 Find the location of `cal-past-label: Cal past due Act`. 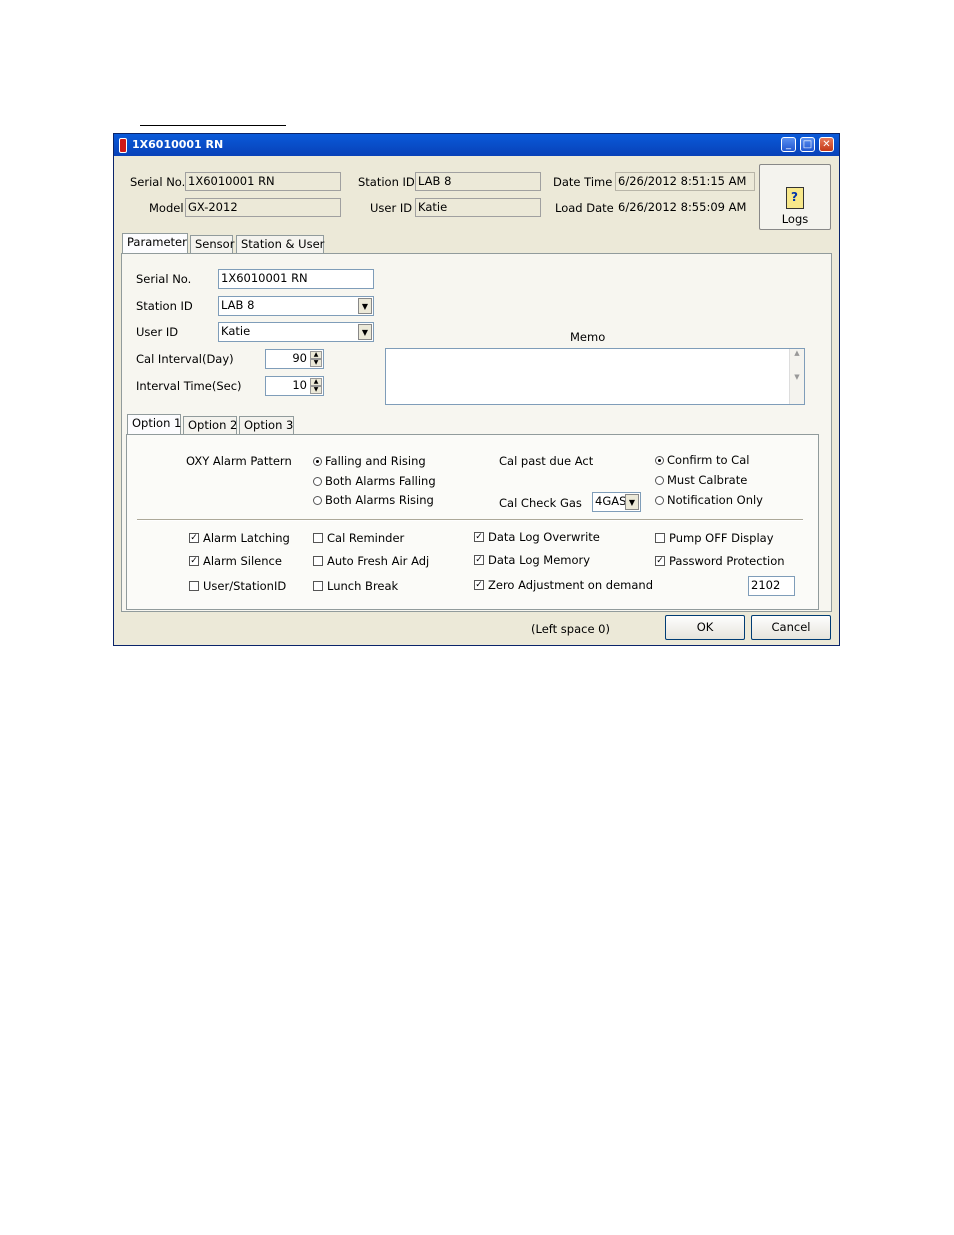

cal-past-label: Cal past due Act is located at coordinates (546, 461).